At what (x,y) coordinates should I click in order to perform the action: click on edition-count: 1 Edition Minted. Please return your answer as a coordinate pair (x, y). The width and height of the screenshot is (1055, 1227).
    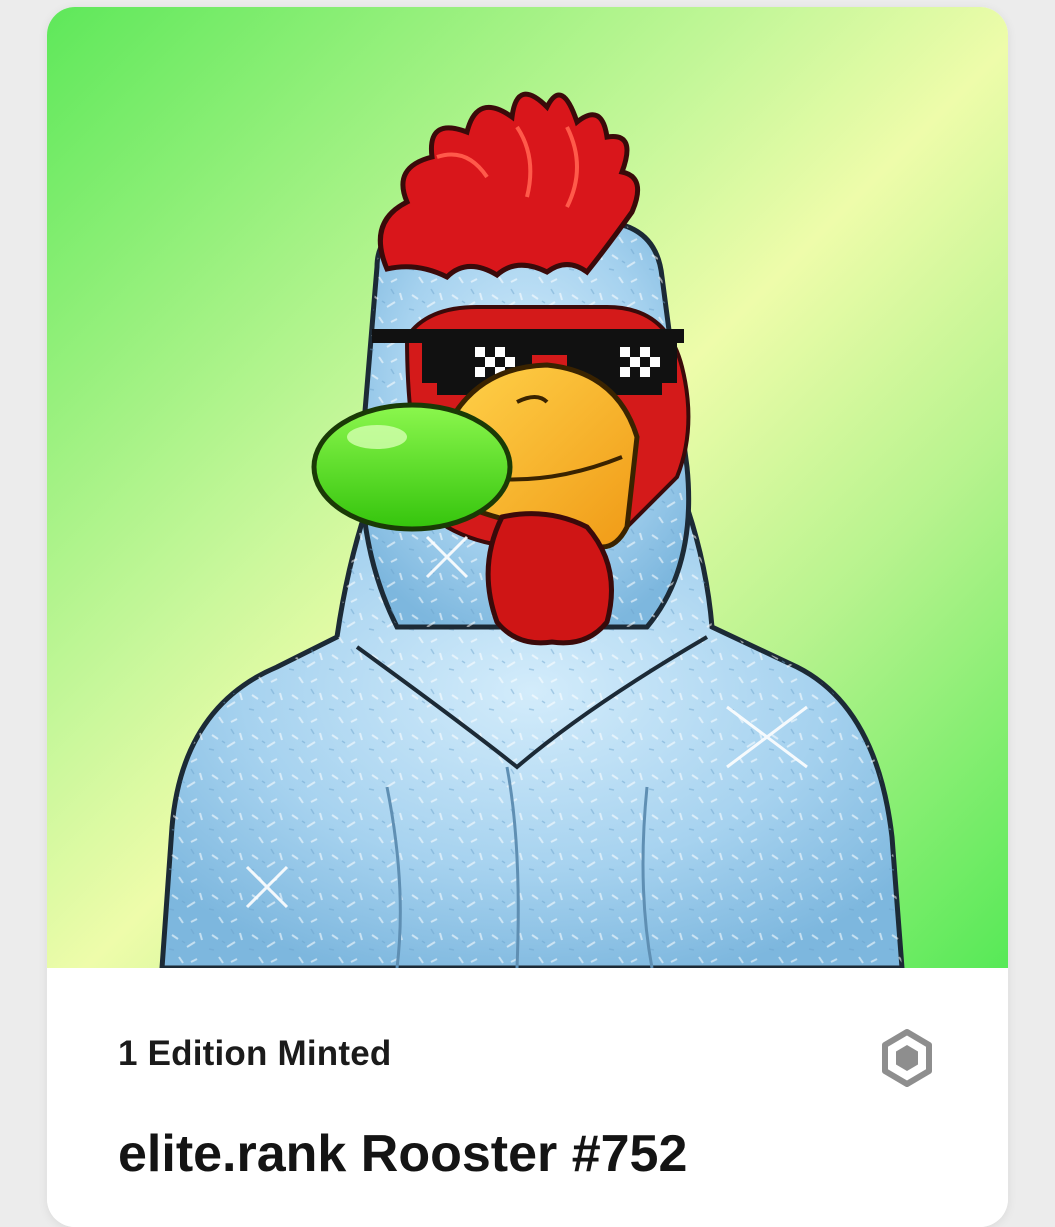
    Looking at the image, I should click on (255, 1053).